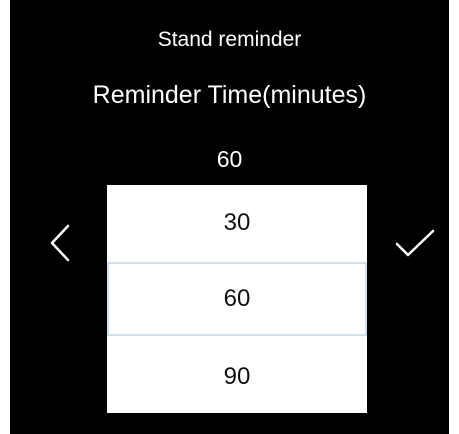  I want to click on screen-title: Stand reminder, so click(229, 39).